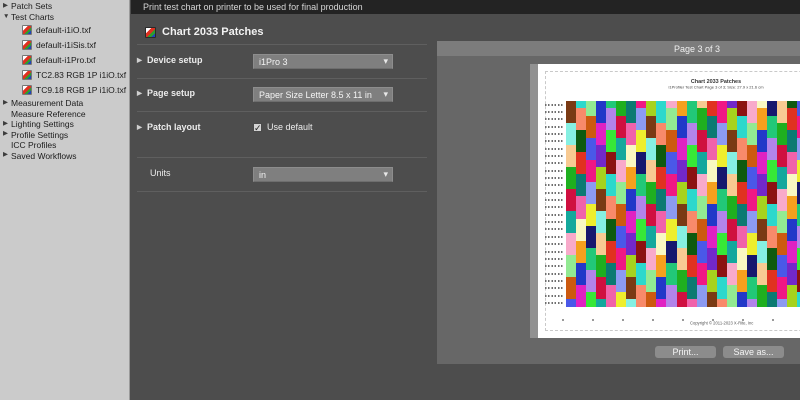 Image resolution: width=800 pixels, height=400 pixels. I want to click on sidebar-item-default-i1pro-txf: default-i1Pro.txf, so click(64, 59).